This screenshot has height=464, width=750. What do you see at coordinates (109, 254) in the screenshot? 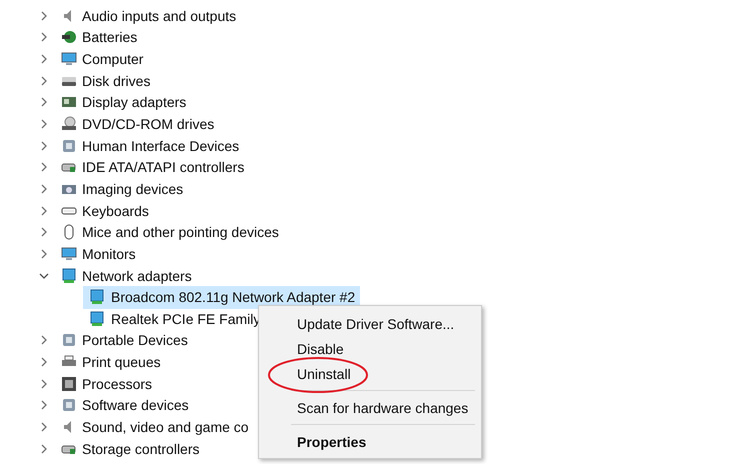
I see `tree-item: Monitors` at bounding box center [109, 254].